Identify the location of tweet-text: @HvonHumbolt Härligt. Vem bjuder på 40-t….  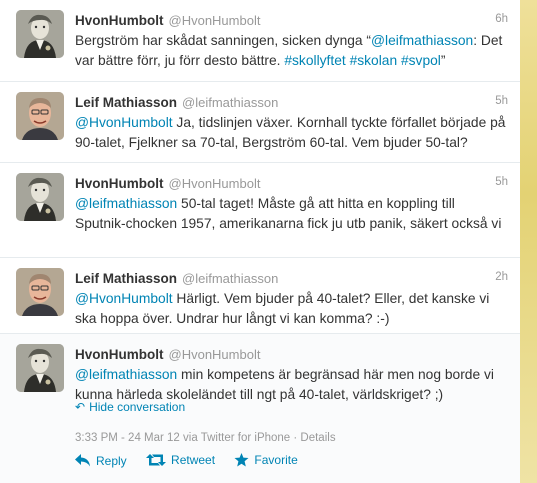
(291, 309).